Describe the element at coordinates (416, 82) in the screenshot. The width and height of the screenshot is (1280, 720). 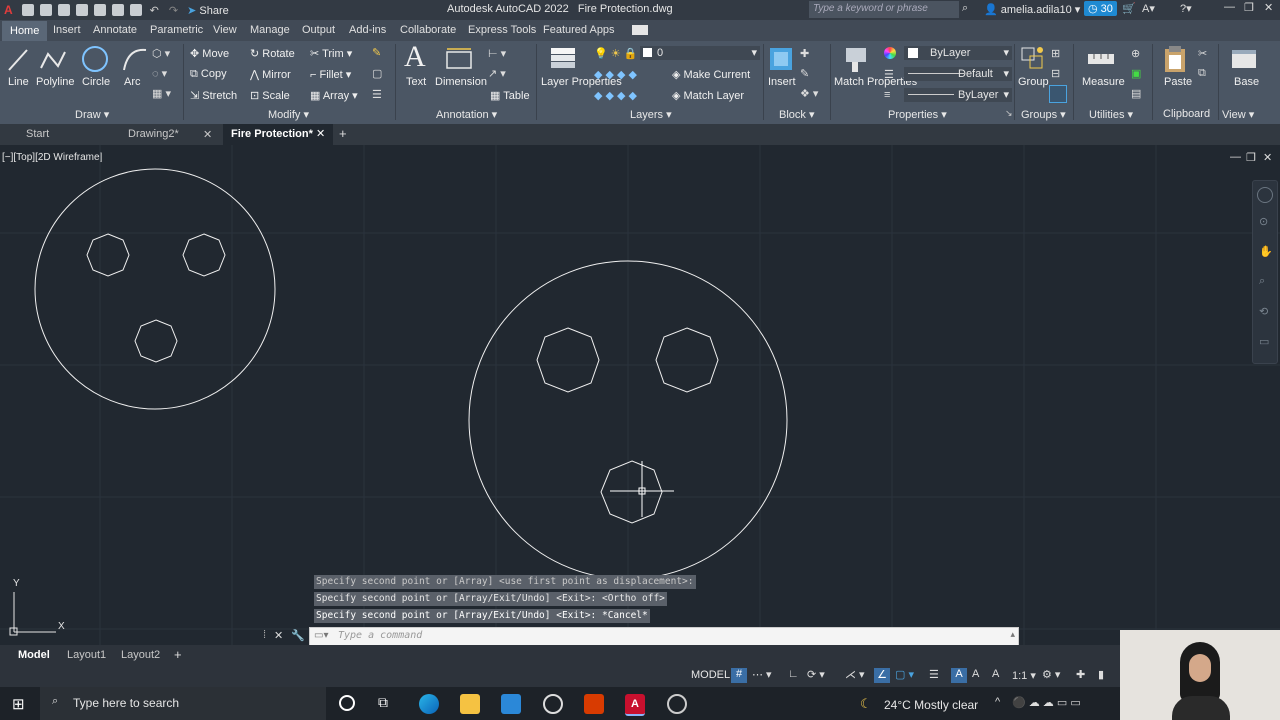
I see `text-button: Text` at that location.